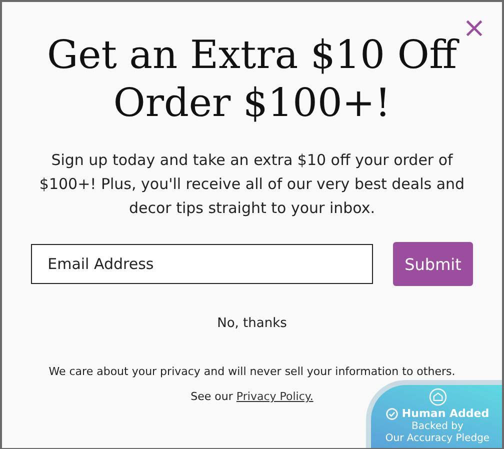 This screenshot has width=504, height=449. I want to click on decline-link: No, thanks, so click(252, 323).